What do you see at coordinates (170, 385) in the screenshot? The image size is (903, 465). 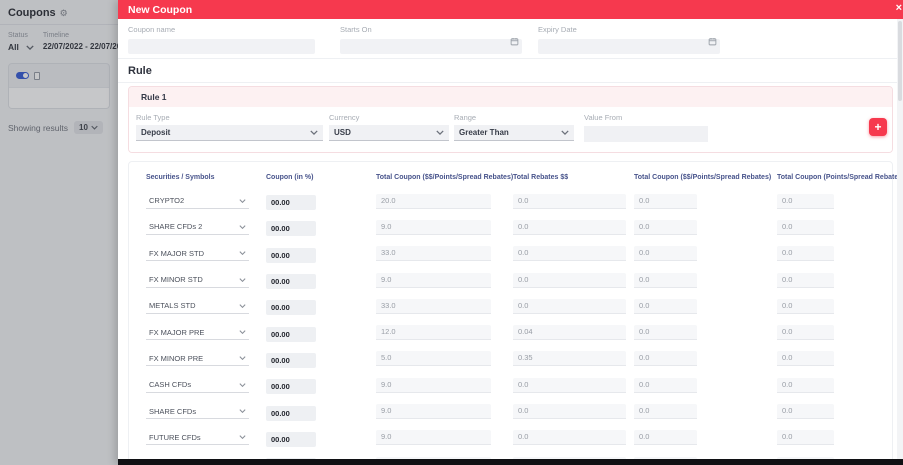 I see `security-name: CASH CFDs` at bounding box center [170, 385].